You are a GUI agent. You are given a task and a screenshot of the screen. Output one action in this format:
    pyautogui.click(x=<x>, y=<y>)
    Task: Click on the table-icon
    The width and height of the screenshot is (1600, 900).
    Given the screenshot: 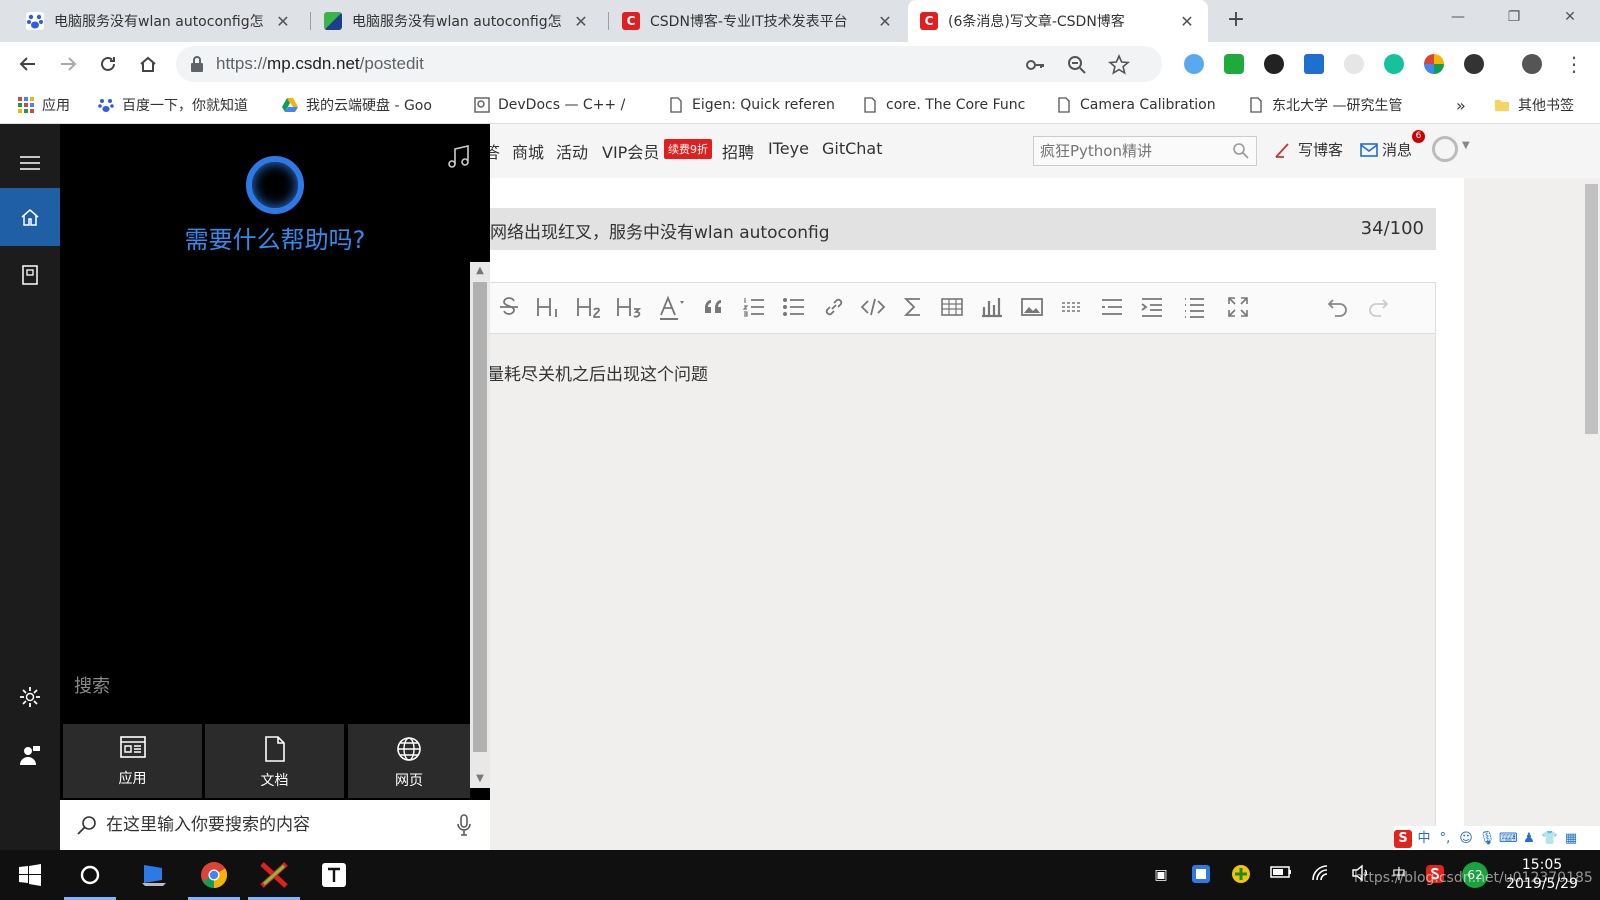 What is the action you would take?
    pyautogui.click(x=952, y=308)
    